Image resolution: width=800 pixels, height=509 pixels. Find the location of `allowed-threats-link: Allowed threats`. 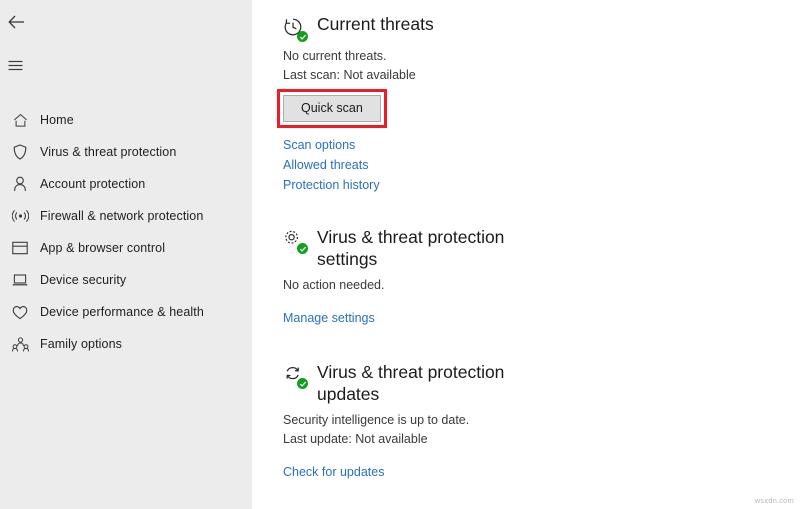

allowed-threats-link: Allowed threats is located at coordinates (325, 165).